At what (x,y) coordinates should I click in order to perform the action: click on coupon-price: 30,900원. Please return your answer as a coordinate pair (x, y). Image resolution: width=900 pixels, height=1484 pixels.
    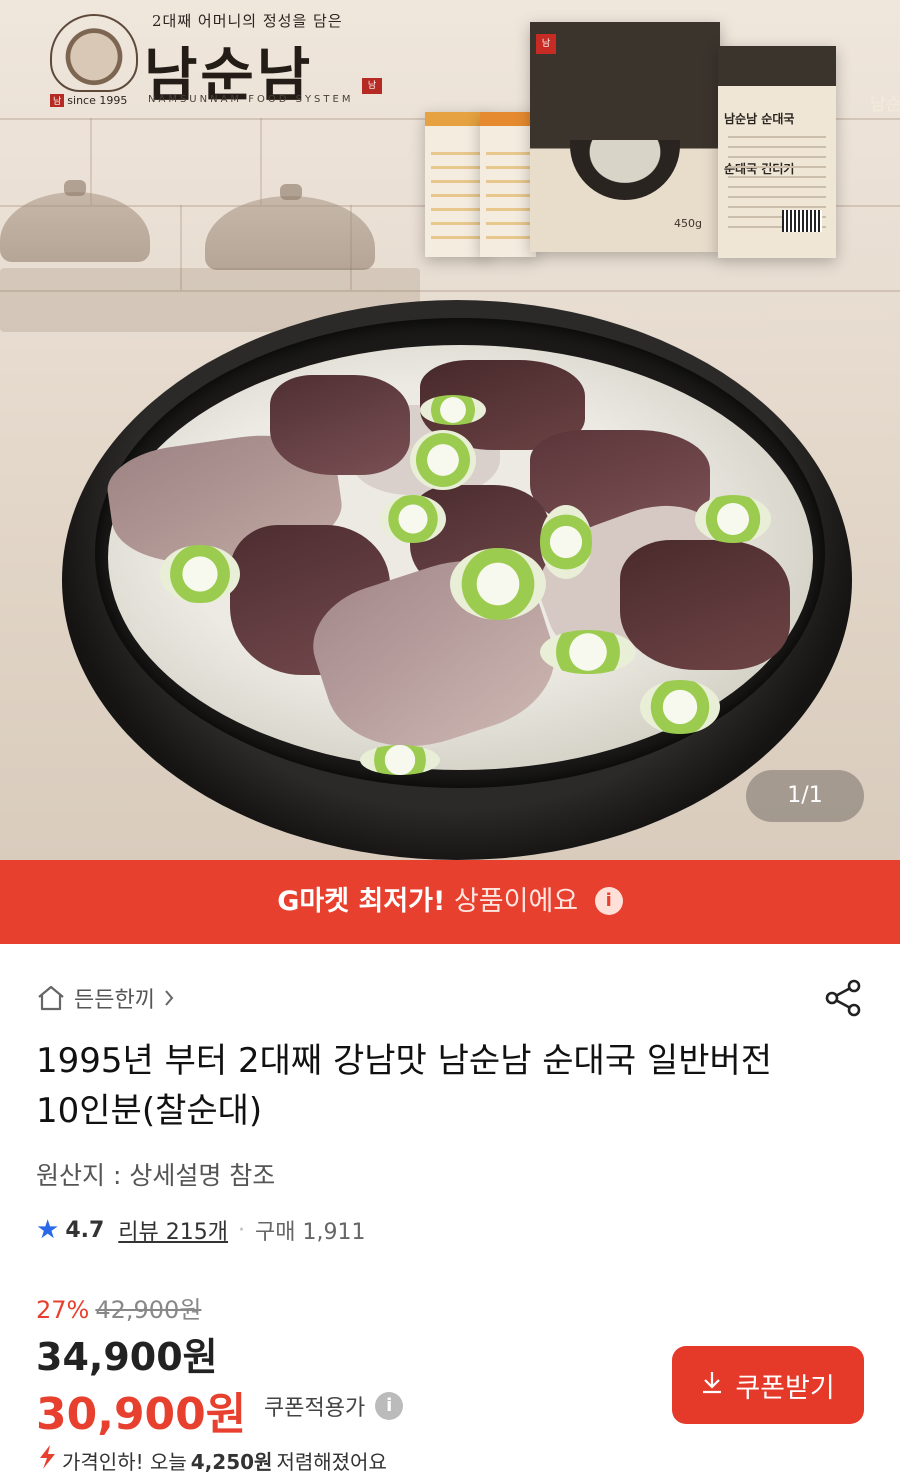
    Looking at the image, I should click on (141, 1414).